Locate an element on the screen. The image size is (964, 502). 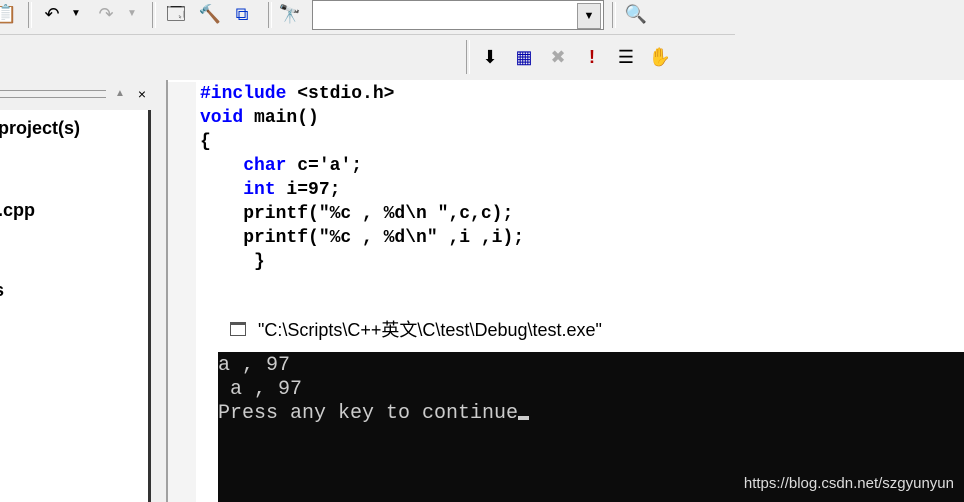
code-text: <stdio.h> is located at coordinates (340, 94).